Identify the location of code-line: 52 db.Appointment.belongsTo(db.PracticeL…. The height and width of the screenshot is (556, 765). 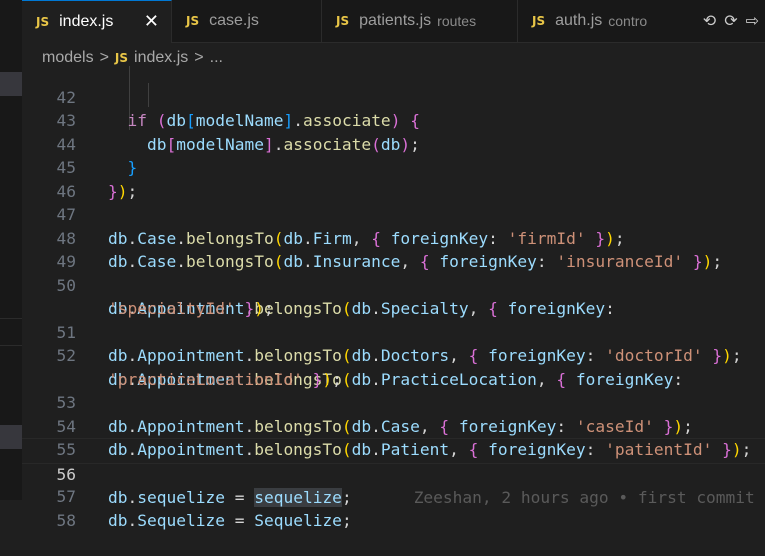
(393, 355).